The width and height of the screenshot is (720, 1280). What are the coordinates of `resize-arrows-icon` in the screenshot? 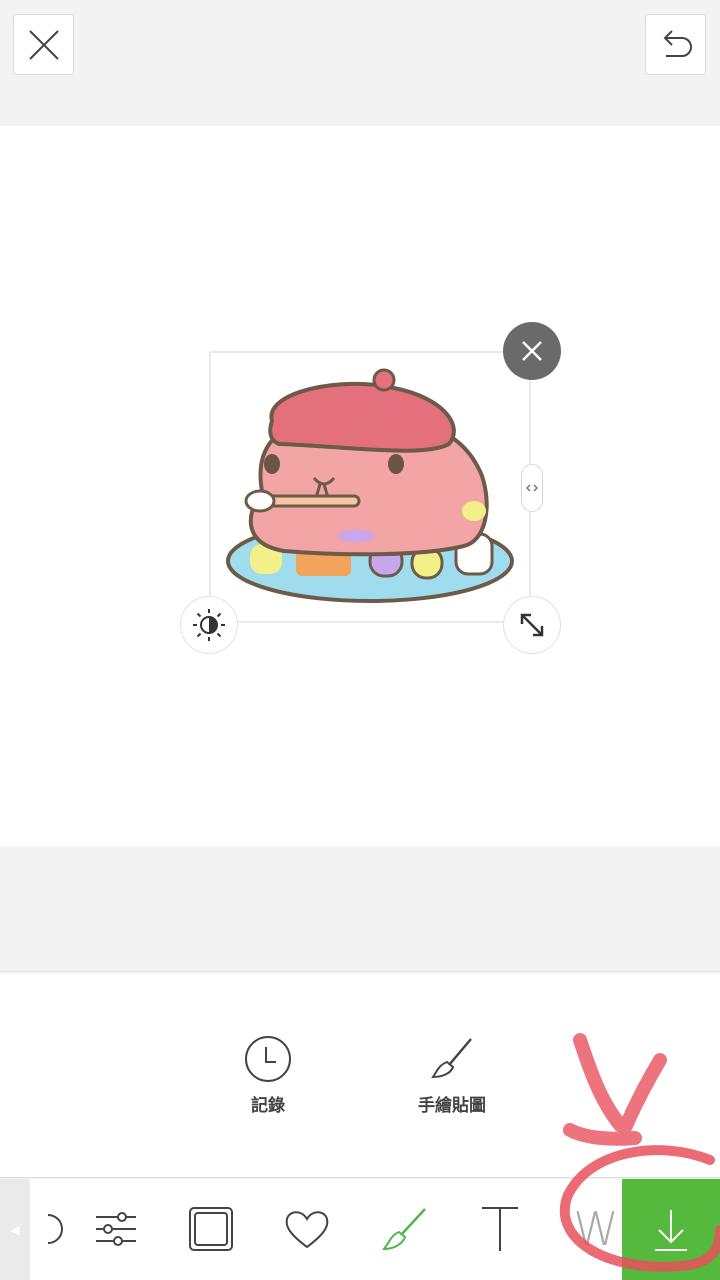 It's located at (532, 625).